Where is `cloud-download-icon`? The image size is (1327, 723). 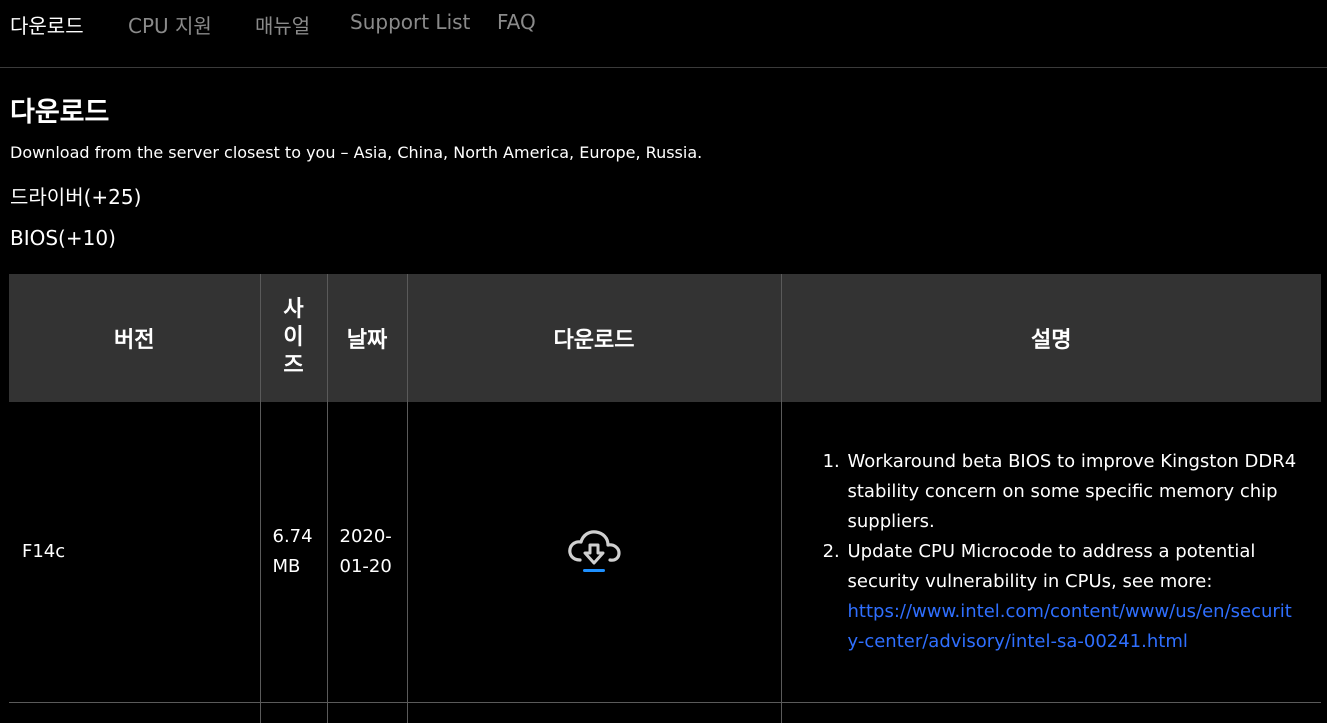 cloud-download-icon is located at coordinates (594, 556).